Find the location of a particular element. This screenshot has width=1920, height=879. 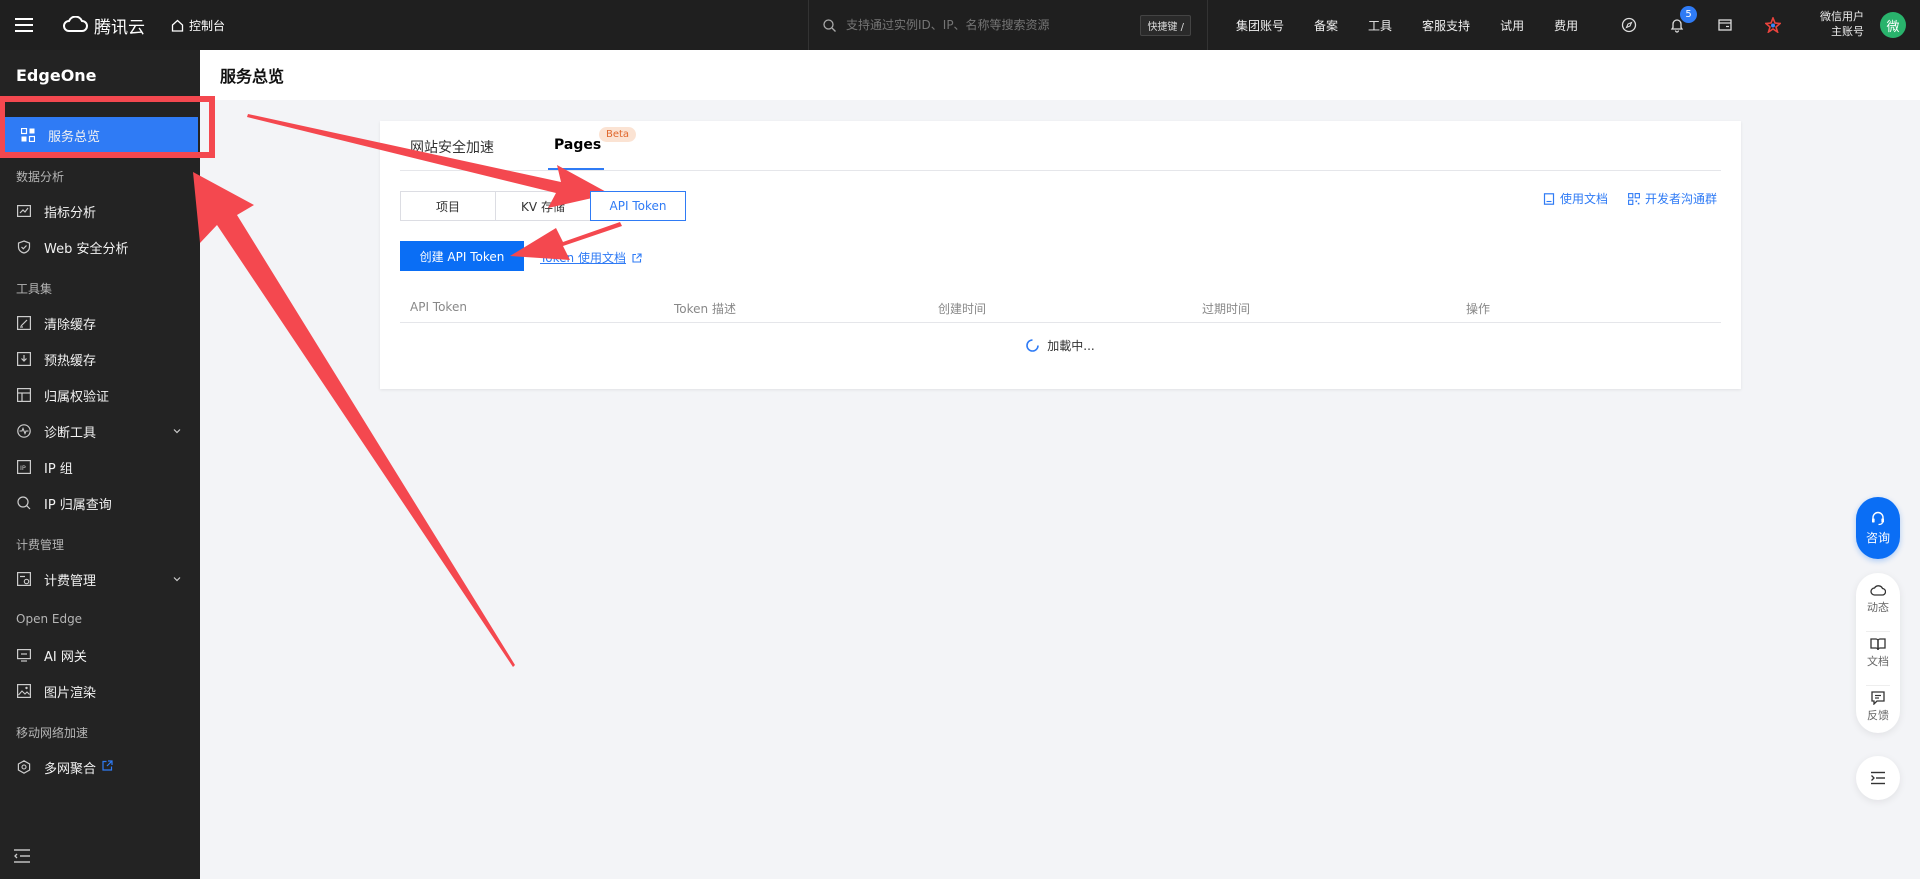

tab-pages: Pages is located at coordinates (577, 145).